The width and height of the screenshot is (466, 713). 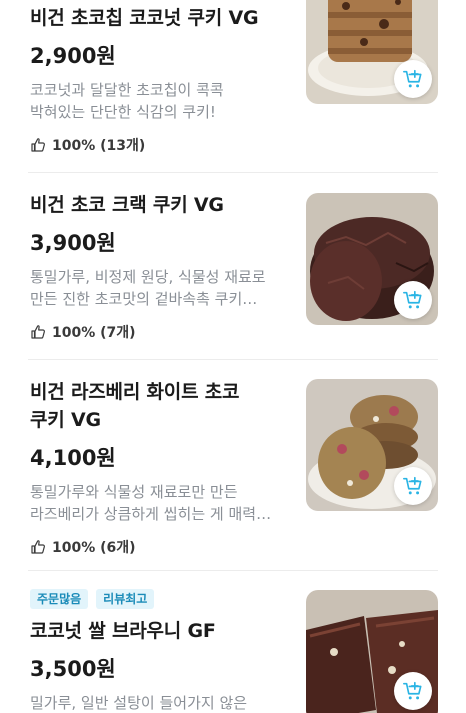 What do you see at coordinates (161, 547) in the screenshot?
I see `product-rating: 100% (6개)` at bounding box center [161, 547].